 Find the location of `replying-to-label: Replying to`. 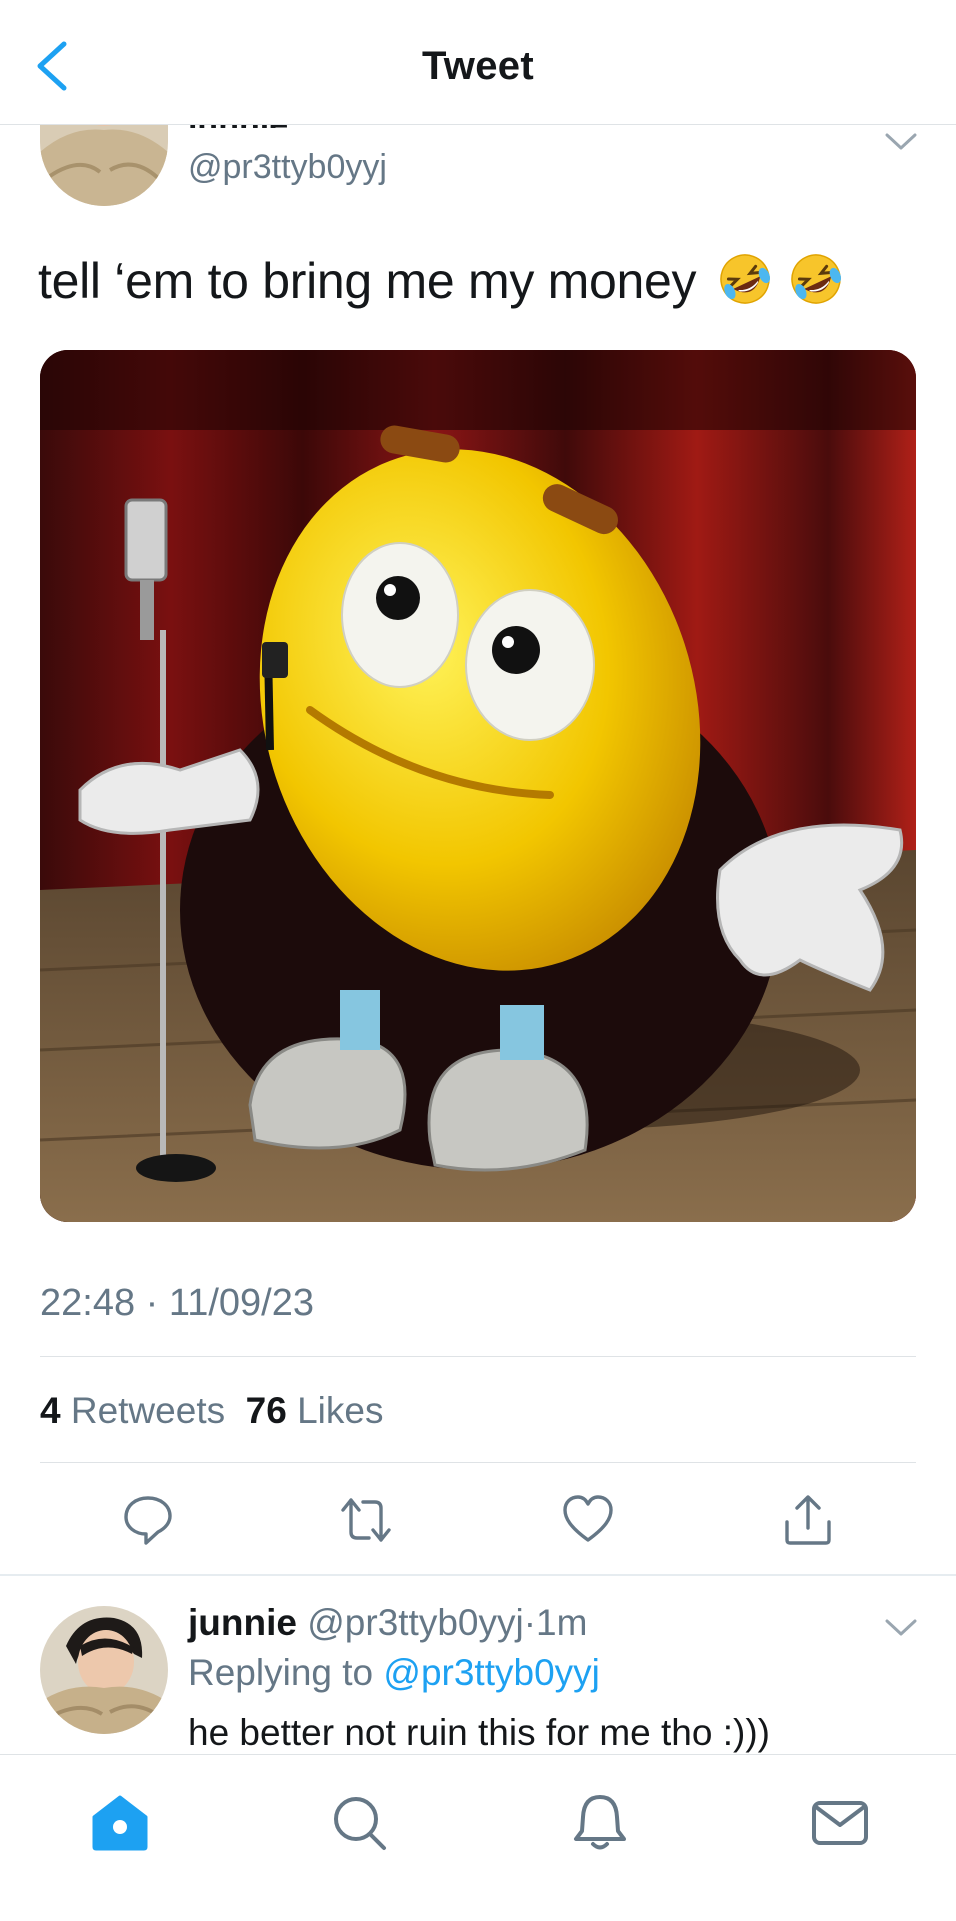

replying-to-label: Replying to is located at coordinates (281, 1672).